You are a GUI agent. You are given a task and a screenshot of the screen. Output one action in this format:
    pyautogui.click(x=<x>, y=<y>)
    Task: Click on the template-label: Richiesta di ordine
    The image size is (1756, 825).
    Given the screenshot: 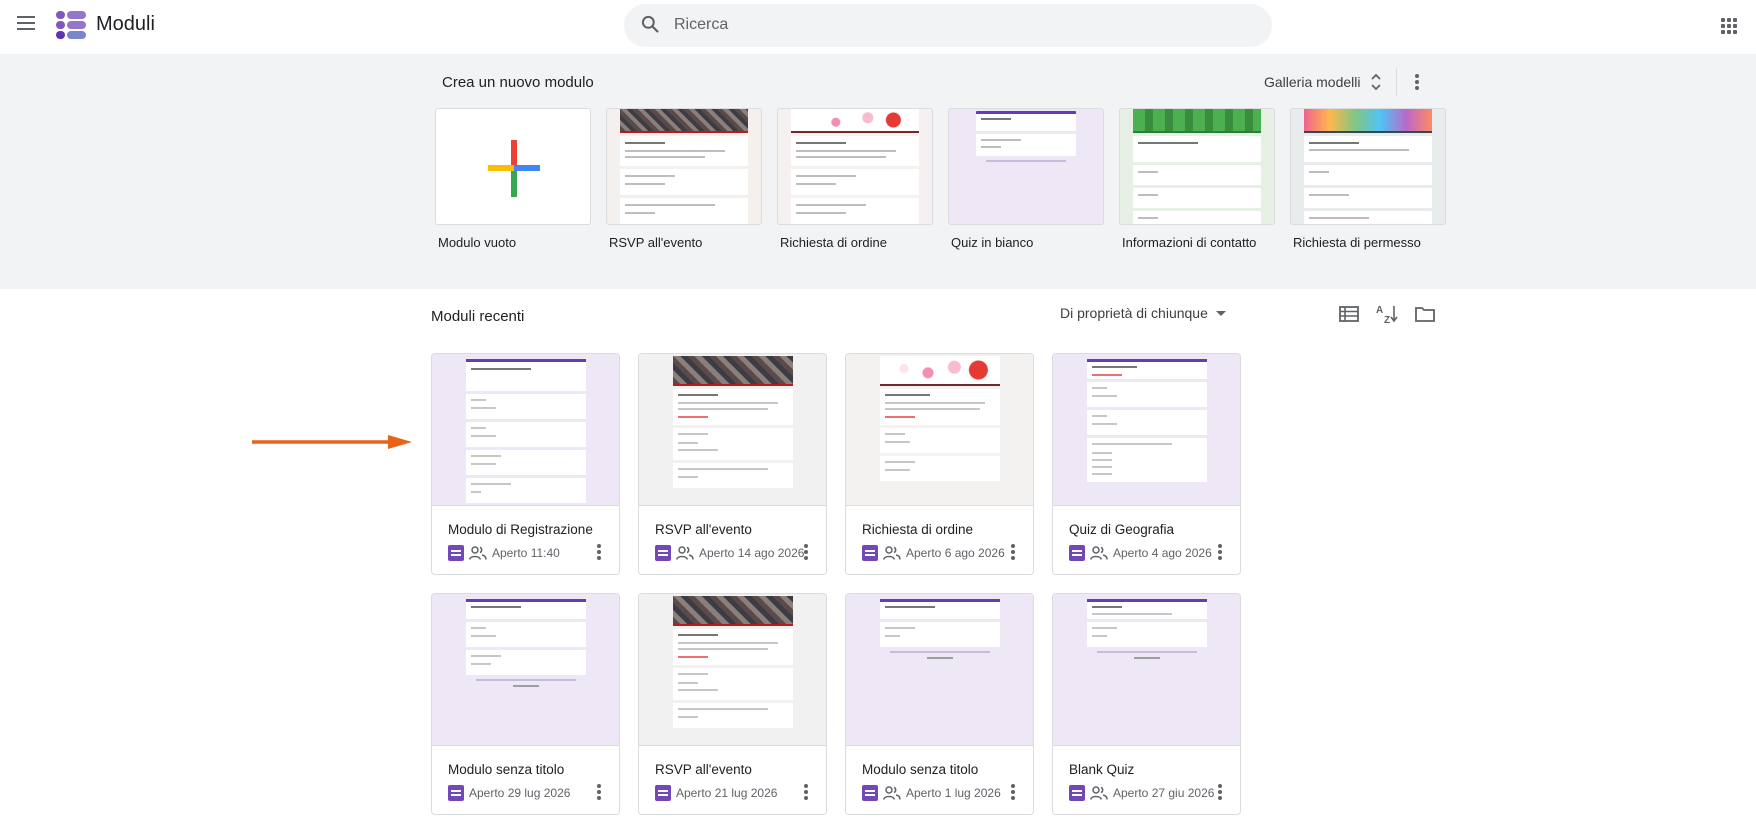 What is the action you would take?
    pyautogui.click(x=833, y=242)
    